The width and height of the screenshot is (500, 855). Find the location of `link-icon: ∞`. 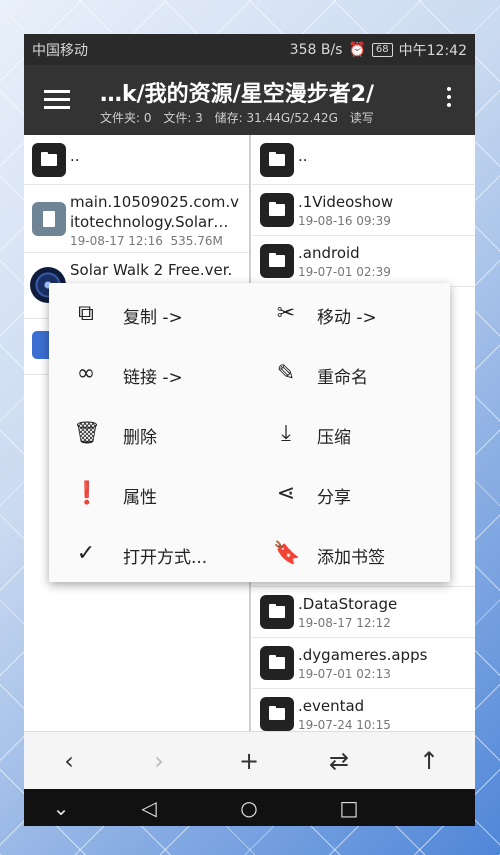

link-icon: ∞ is located at coordinates (86, 373).